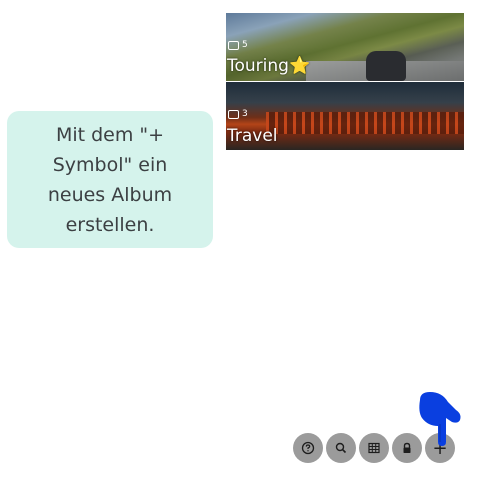 This screenshot has width=480, height=480. Describe the element at coordinates (252, 136) in the screenshot. I see `album-title: Travel` at that location.